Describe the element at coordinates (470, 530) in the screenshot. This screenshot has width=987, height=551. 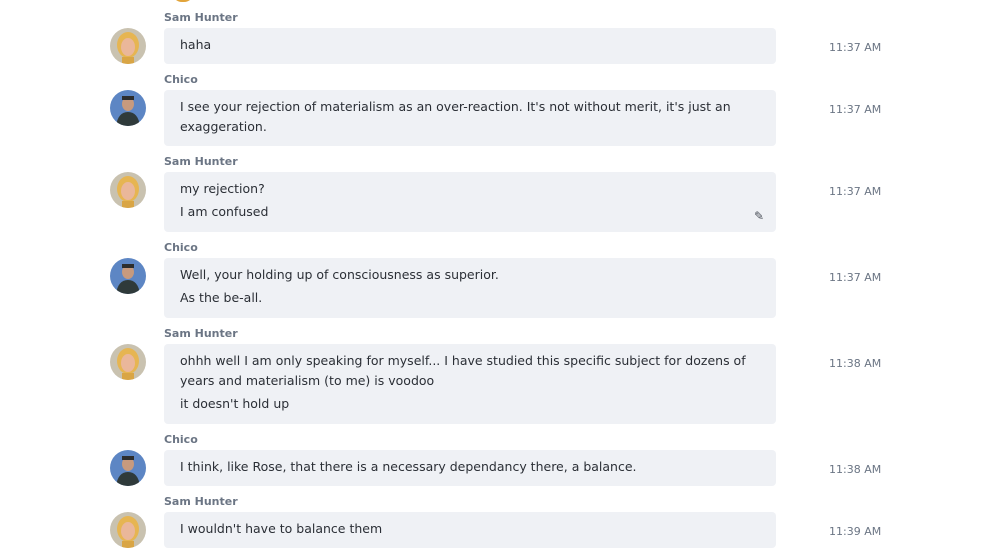
I see `message-bubble: I wouldn't have to balance them` at that location.